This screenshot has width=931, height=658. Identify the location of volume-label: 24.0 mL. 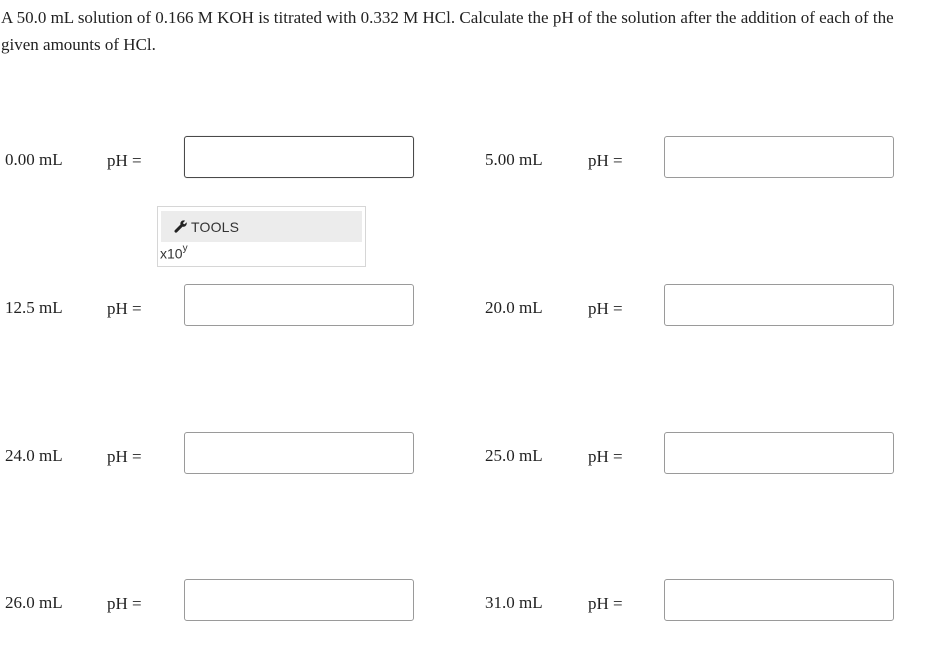
(34, 455).